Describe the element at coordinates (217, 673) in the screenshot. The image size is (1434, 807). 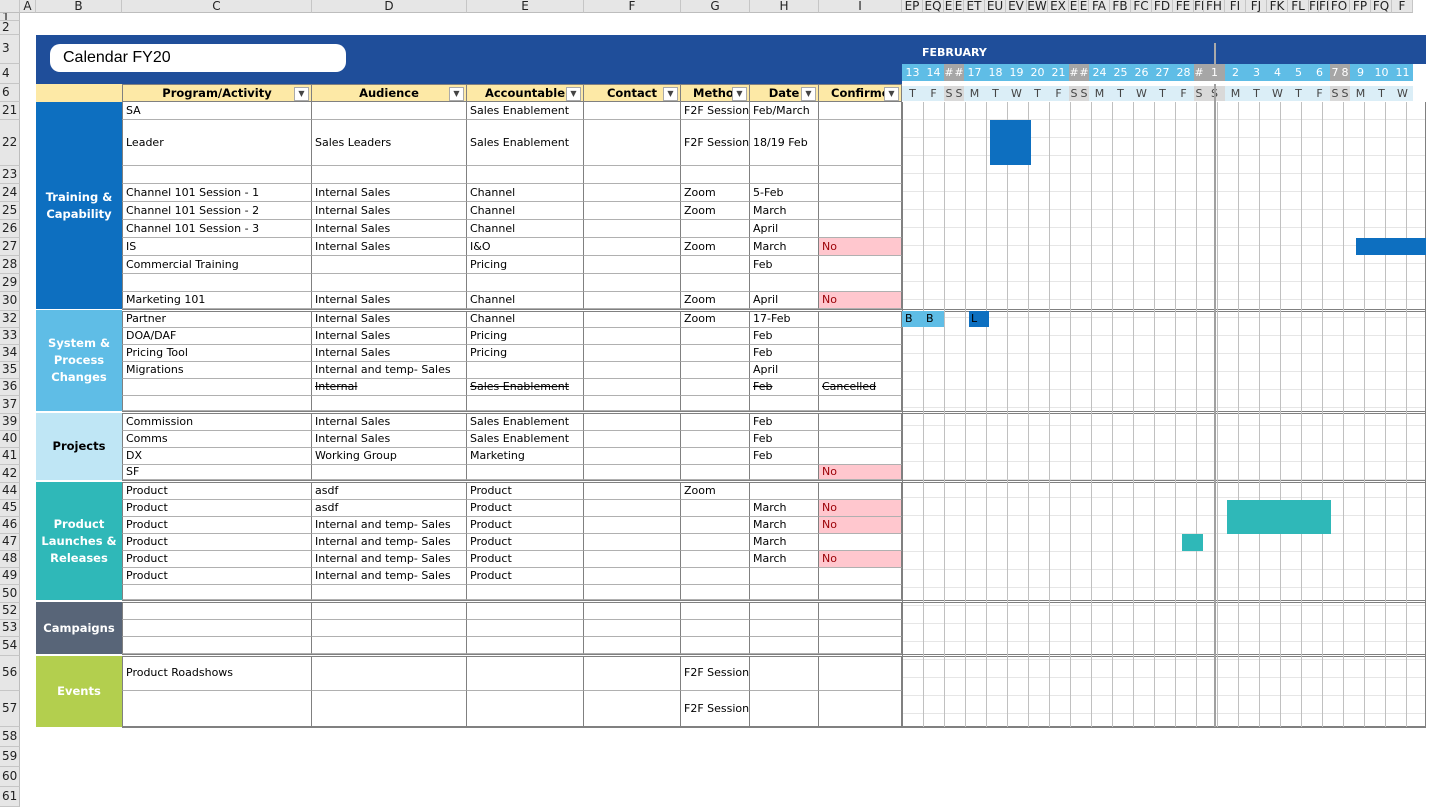
I see `program-cell: Product Roadshows` at that location.